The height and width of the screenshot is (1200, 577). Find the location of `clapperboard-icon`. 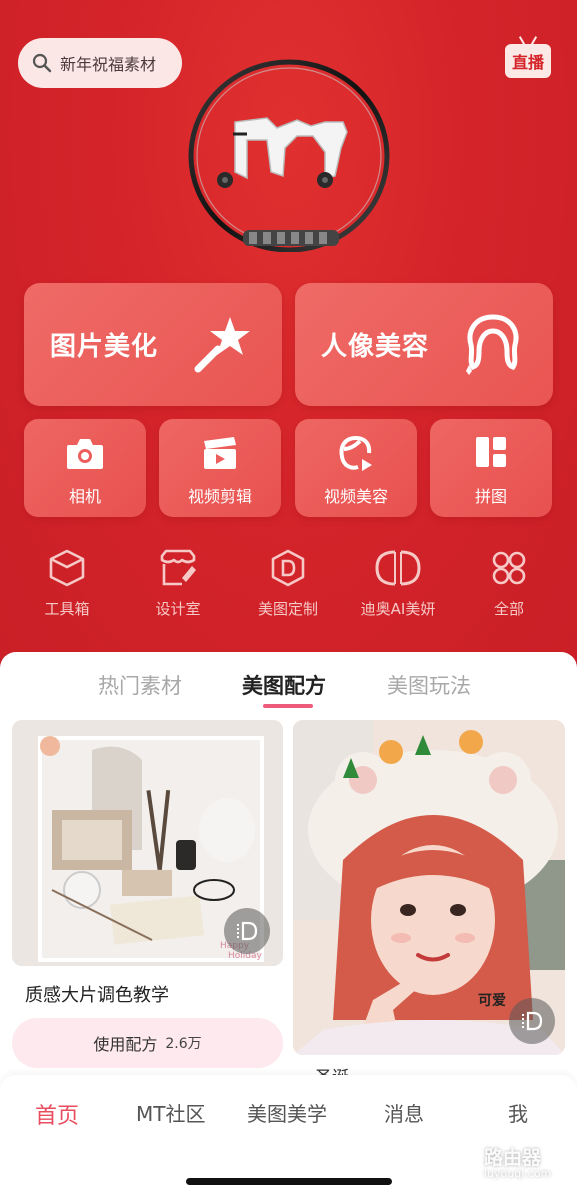

clapperboard-icon is located at coordinates (220, 453).